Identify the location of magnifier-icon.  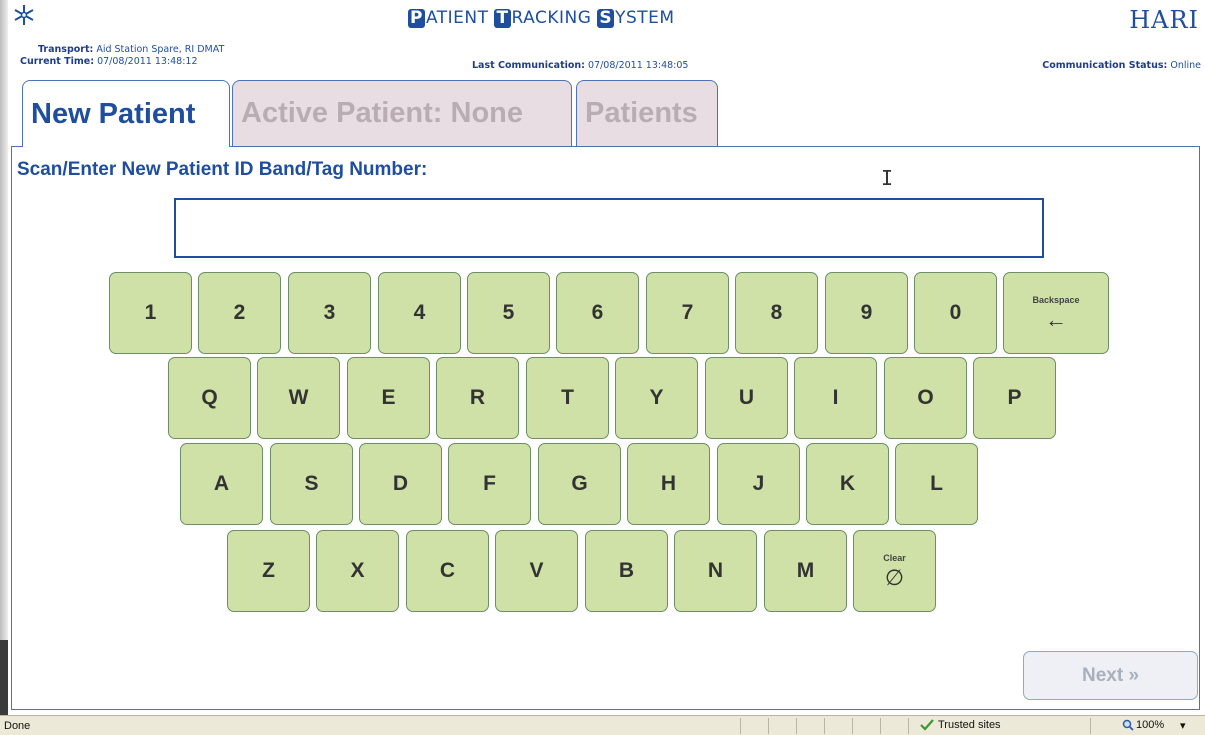
(1128, 725).